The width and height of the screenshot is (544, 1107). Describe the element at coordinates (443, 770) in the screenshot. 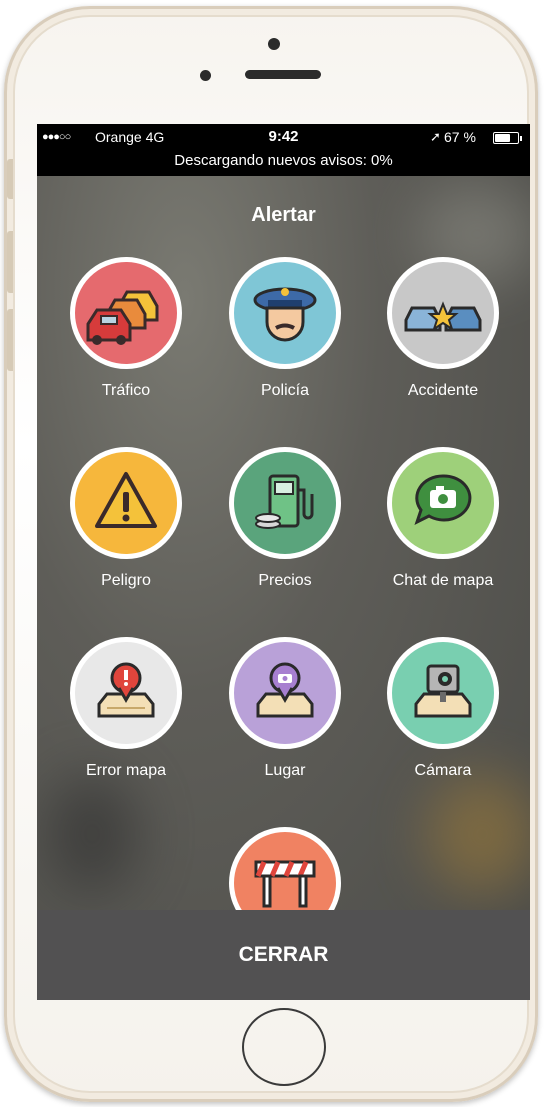

I see `alert-label: Cámara` at that location.